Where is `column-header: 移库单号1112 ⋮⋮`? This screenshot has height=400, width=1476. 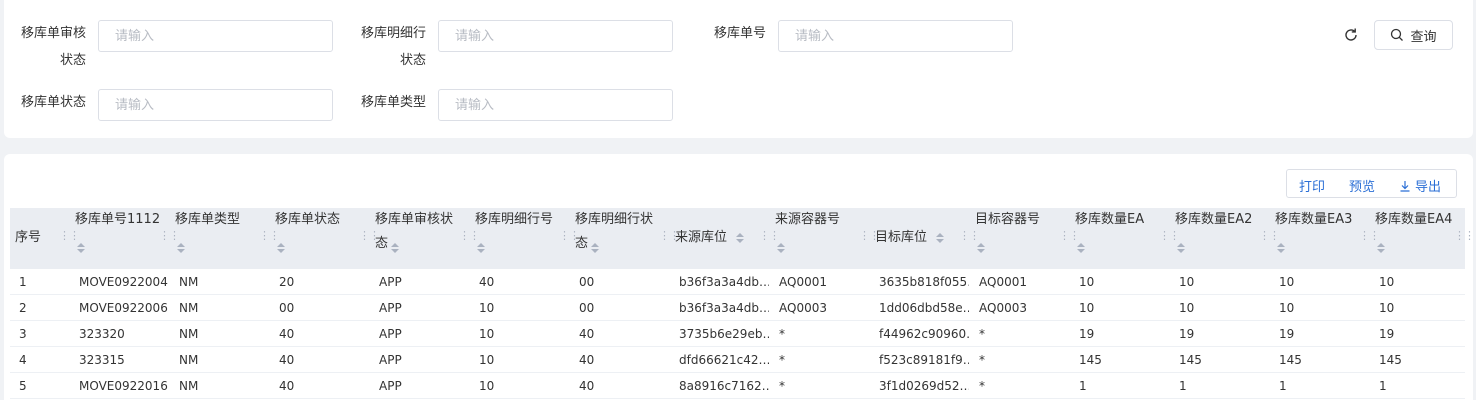
column-header: 移库单号1112 ⋮⋮ is located at coordinates (125, 238).